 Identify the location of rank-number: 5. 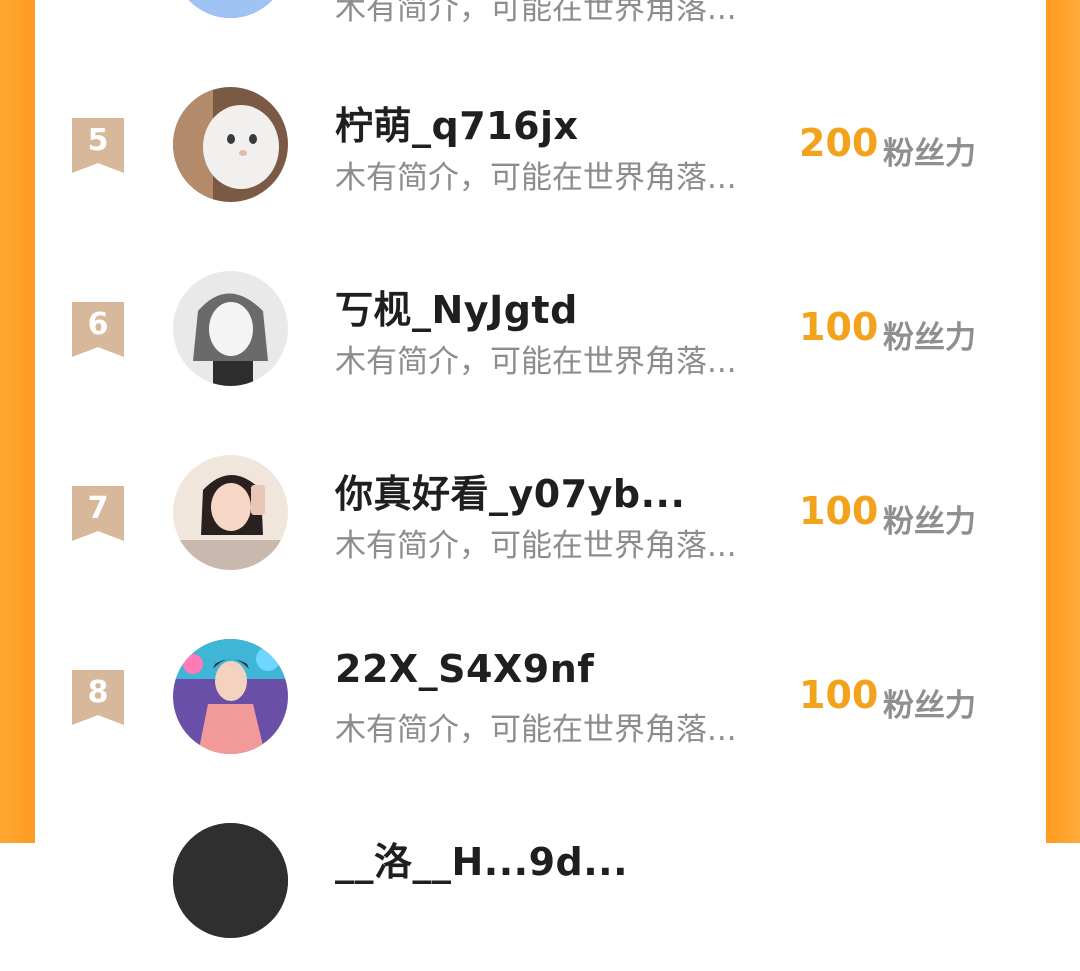
(98, 140).